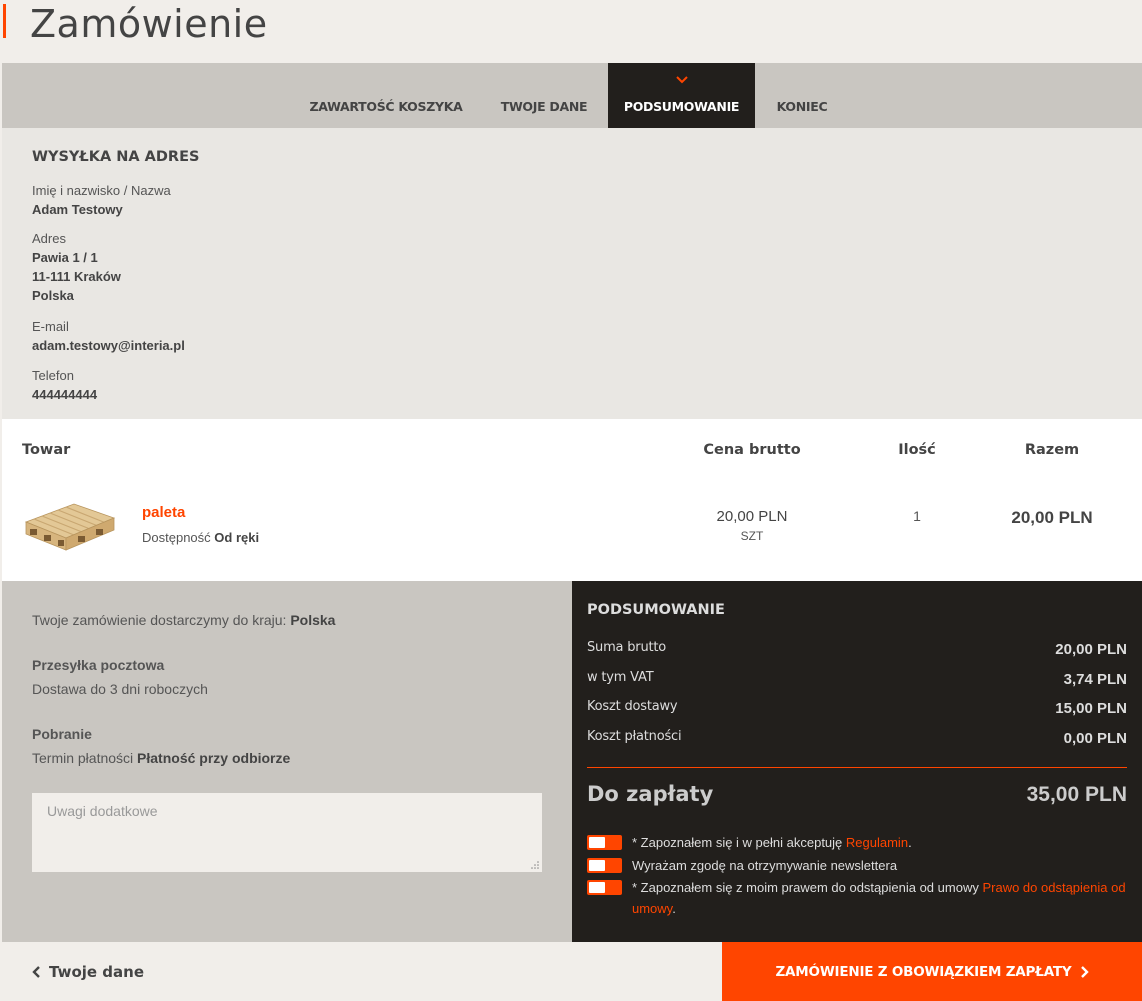 This screenshot has width=1142, height=1001. What do you see at coordinates (120, 689) in the screenshot?
I see `shipping-method-desc: Dostawa do 3 dni roboczych` at bounding box center [120, 689].